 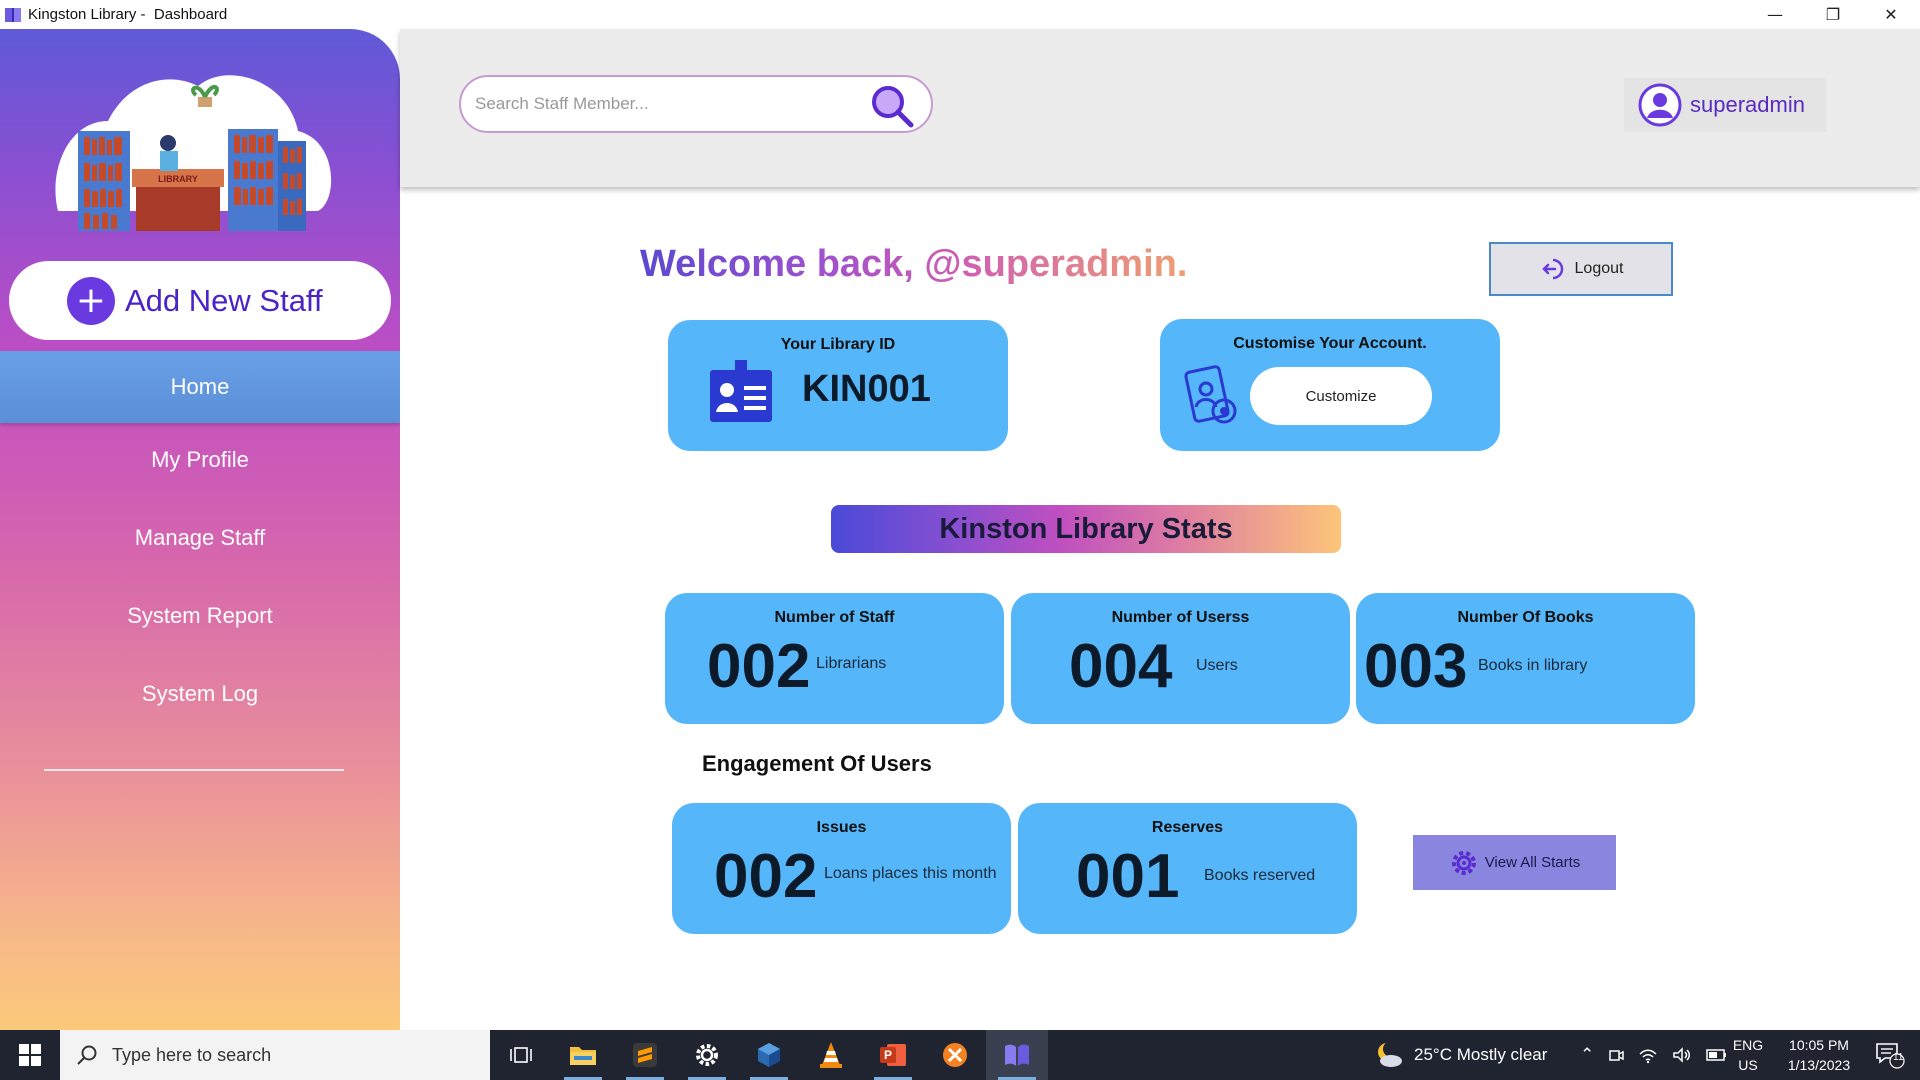 I want to click on add-new-staff-button: + Add New Staff, so click(x=200, y=300).